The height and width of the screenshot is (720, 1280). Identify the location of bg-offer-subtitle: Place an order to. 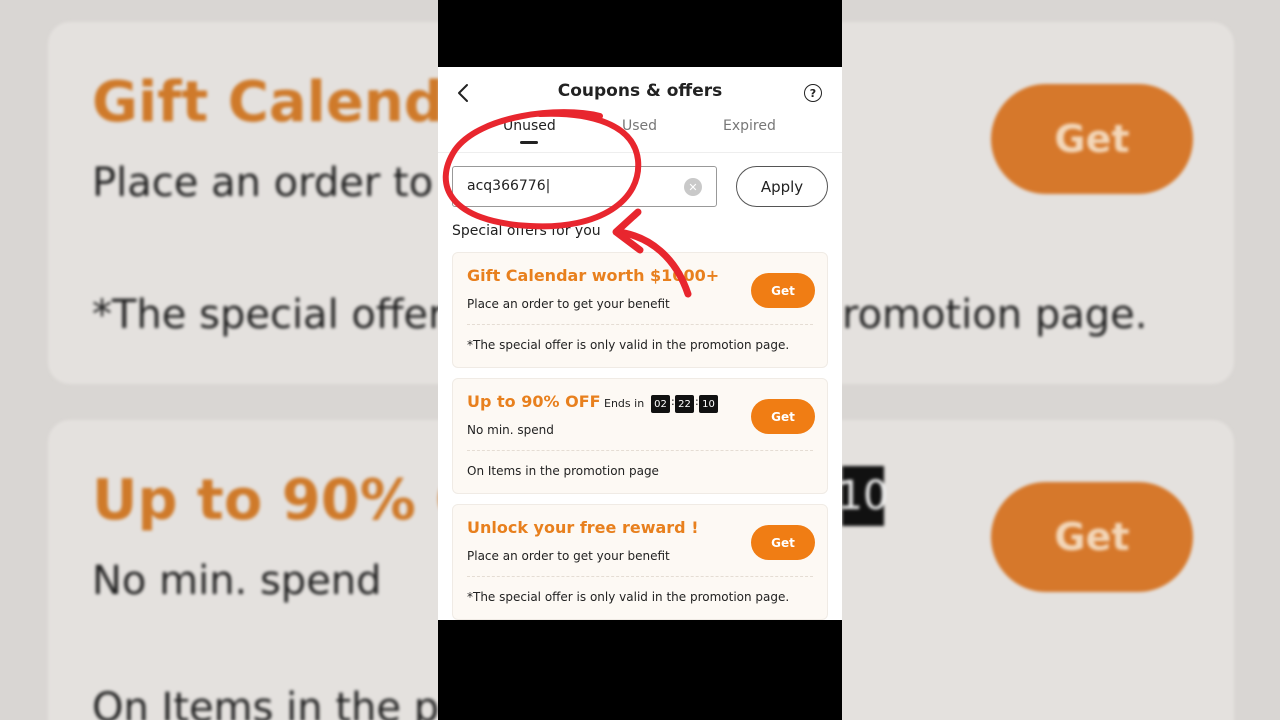
(263, 183).